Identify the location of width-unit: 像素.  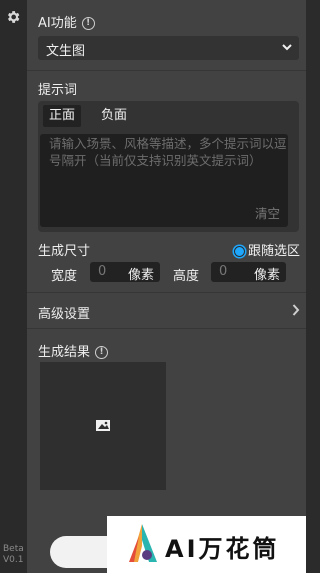
(140, 275).